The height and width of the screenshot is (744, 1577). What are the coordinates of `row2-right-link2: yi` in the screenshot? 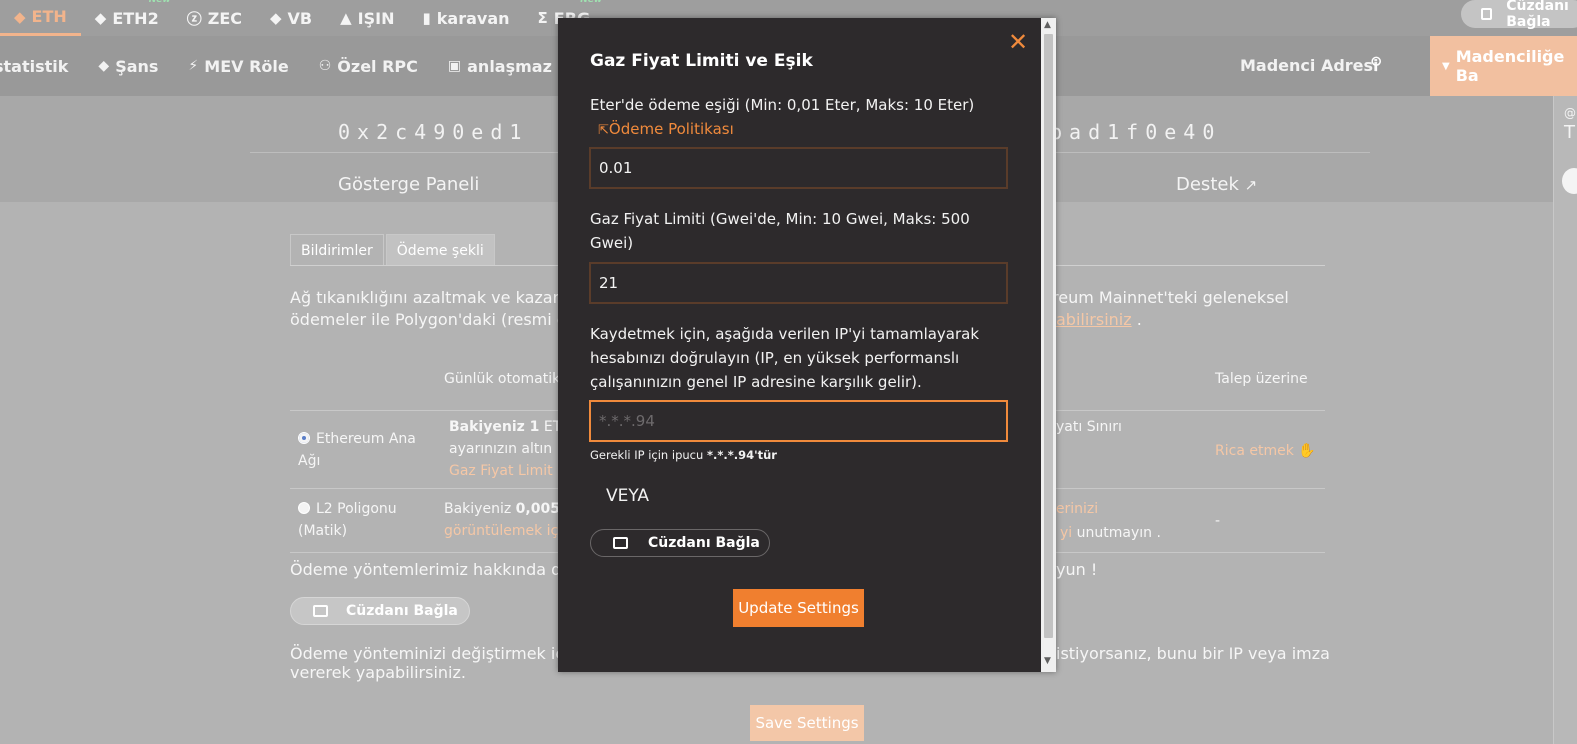 It's located at (1066, 533).